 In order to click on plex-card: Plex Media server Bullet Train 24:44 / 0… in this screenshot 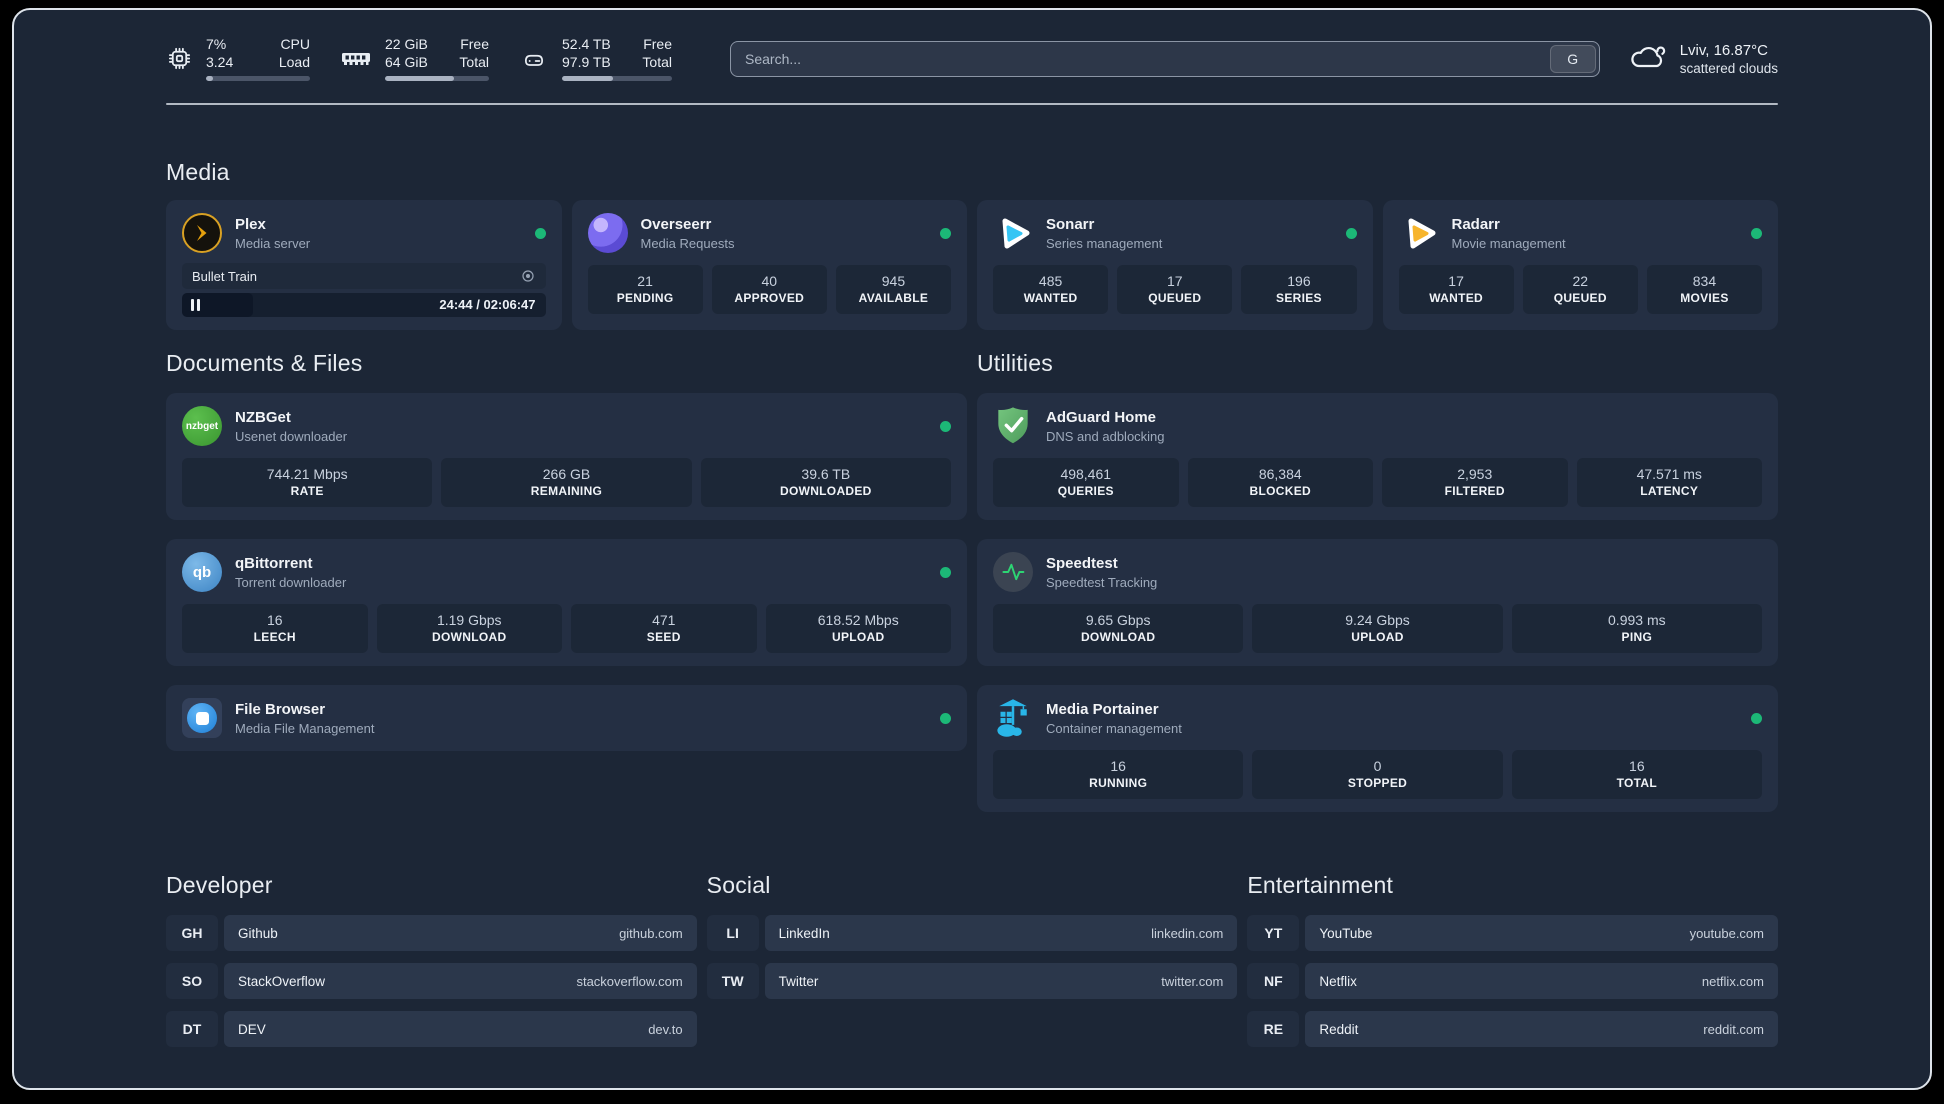, I will do `click(364, 265)`.